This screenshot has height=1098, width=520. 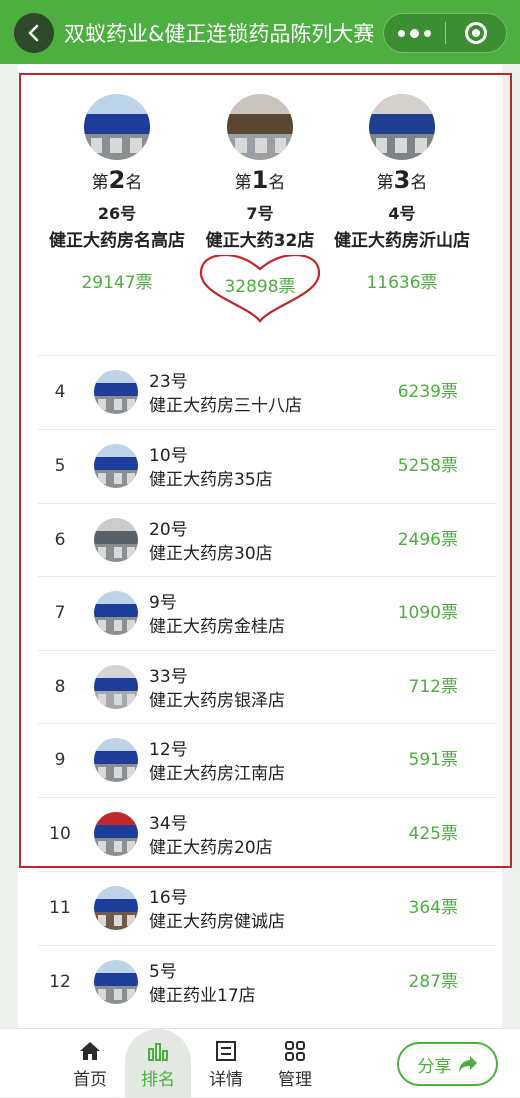 I want to click on entry-number: 34号, so click(x=168, y=824).